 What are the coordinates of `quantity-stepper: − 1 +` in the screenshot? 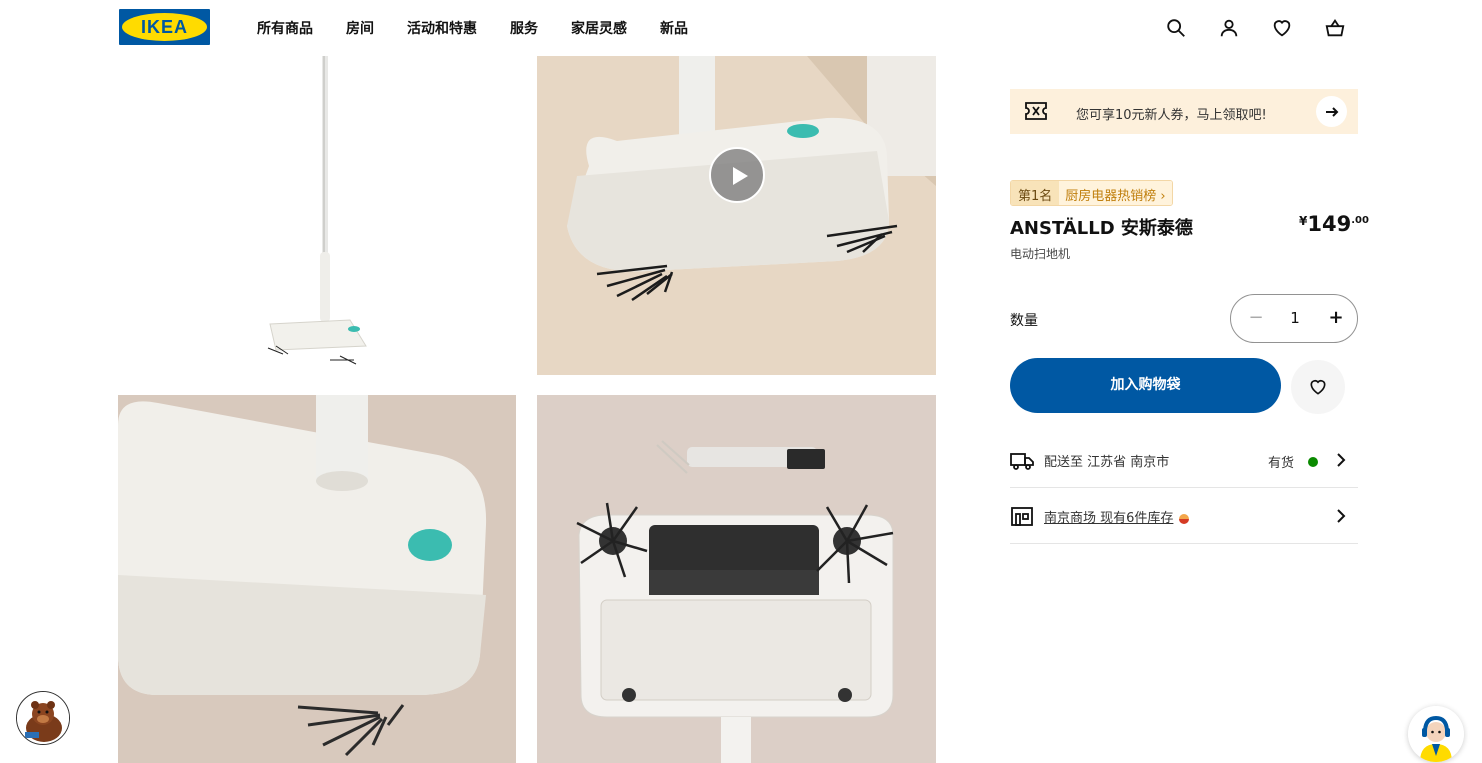 It's located at (1294, 318).